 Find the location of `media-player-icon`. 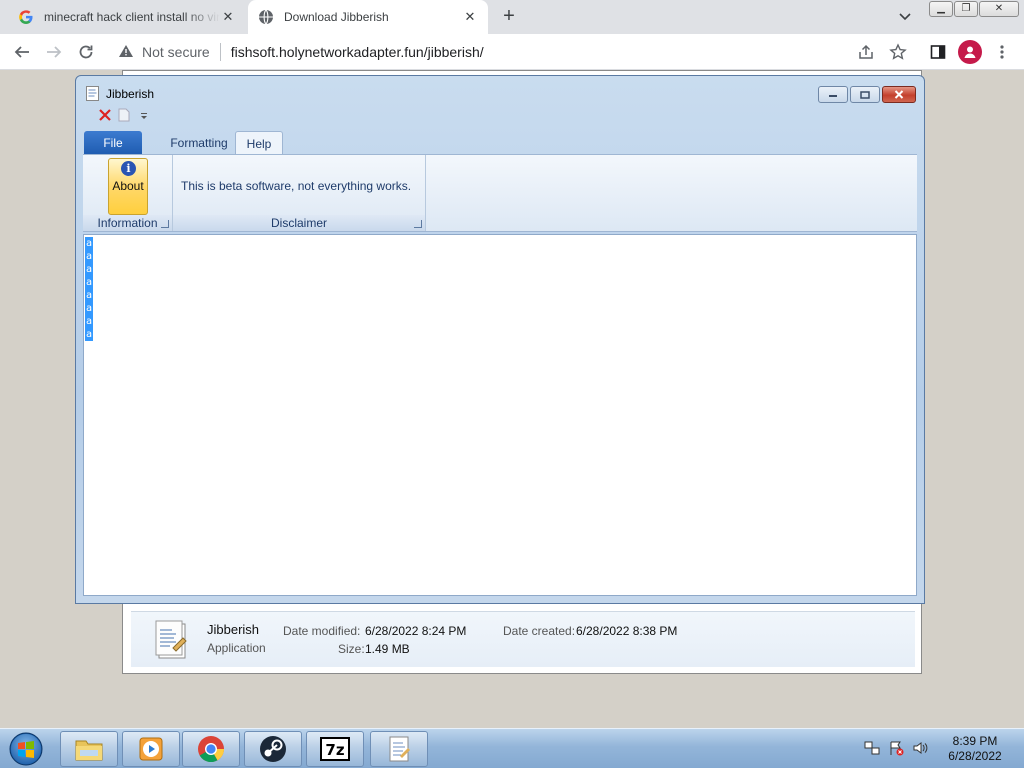

media-player-icon is located at coordinates (151, 749).